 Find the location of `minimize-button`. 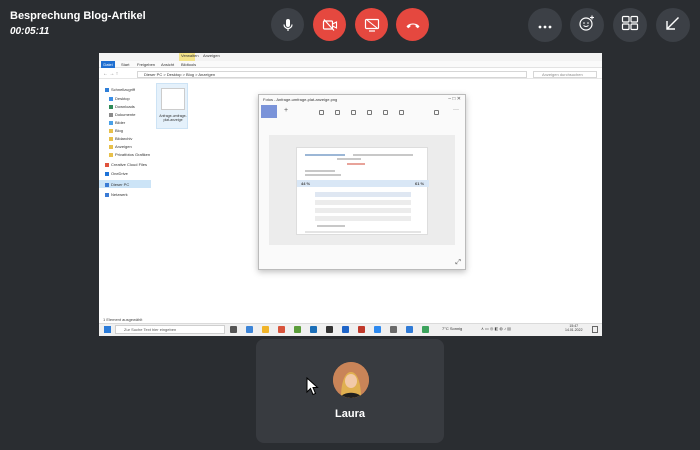

minimize-button is located at coordinates (673, 25).